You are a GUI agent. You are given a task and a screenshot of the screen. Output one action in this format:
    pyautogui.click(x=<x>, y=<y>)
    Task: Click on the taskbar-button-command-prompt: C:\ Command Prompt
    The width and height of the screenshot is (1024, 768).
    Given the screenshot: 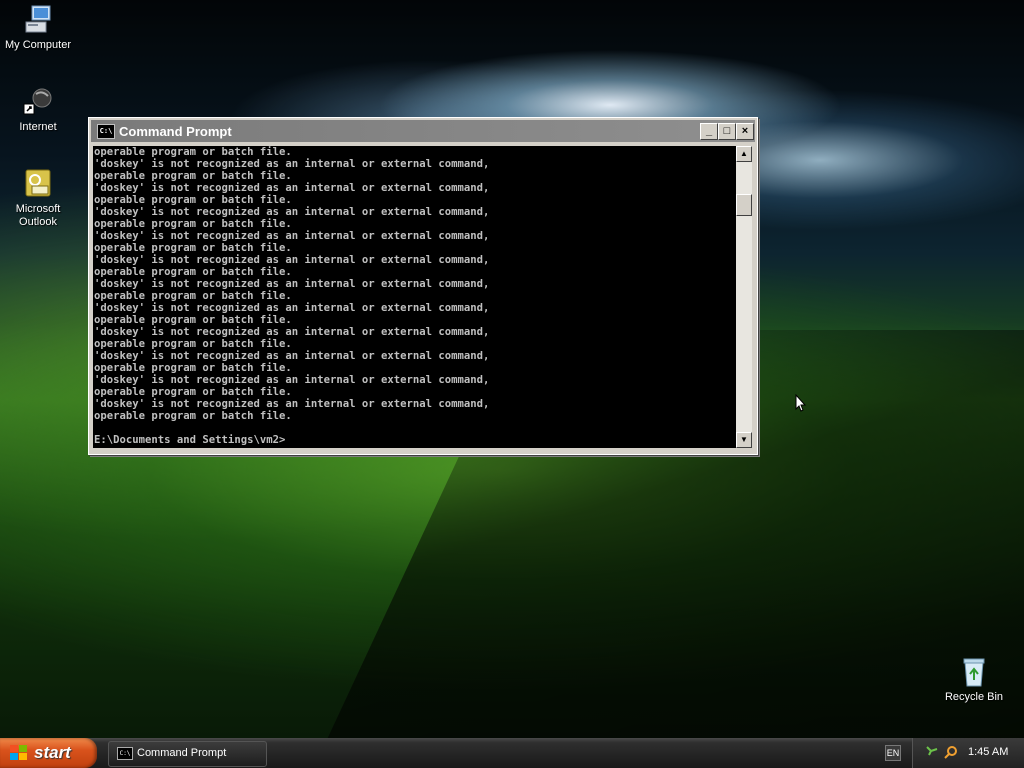 What is the action you would take?
    pyautogui.click(x=187, y=754)
    